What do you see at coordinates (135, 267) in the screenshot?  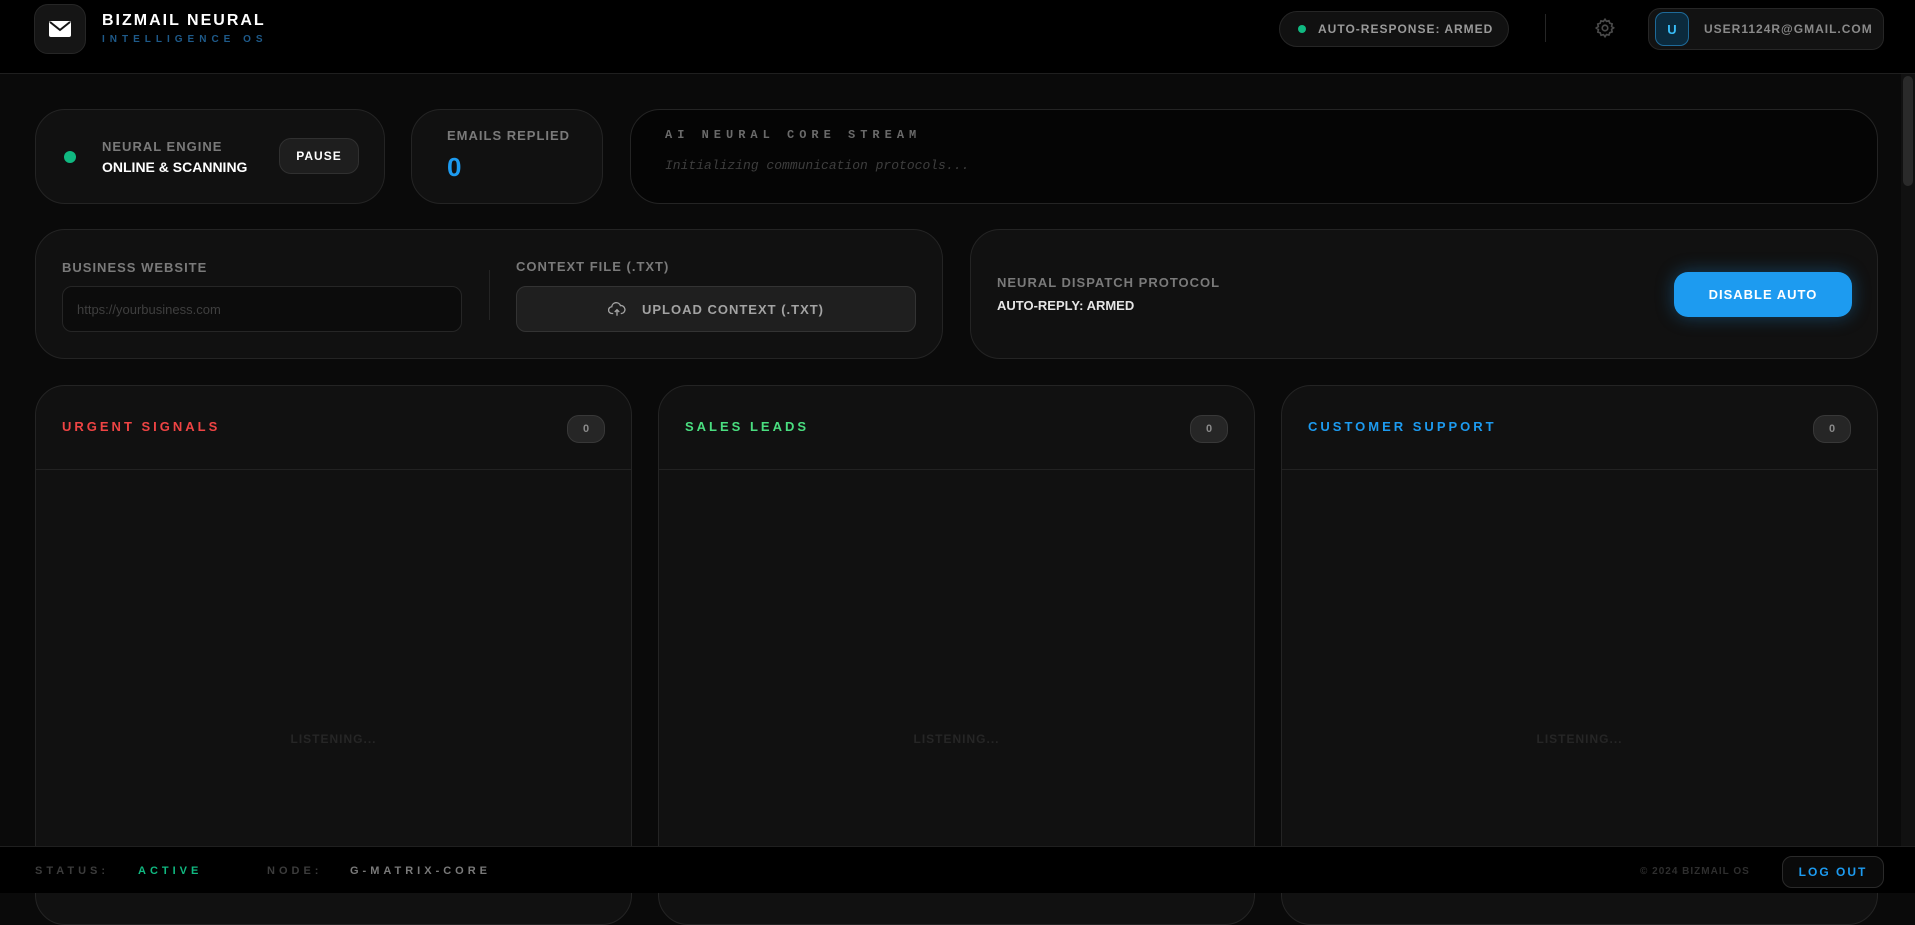 I see `website-label: BUSINESS WEBSITE` at bounding box center [135, 267].